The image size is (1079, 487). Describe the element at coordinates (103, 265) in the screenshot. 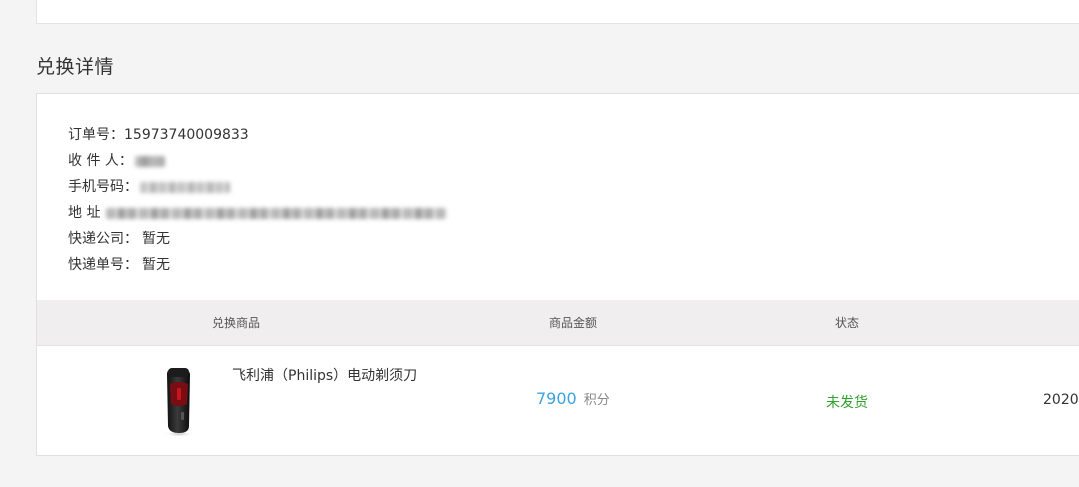

I see `tracking-label: 快递单号：` at that location.